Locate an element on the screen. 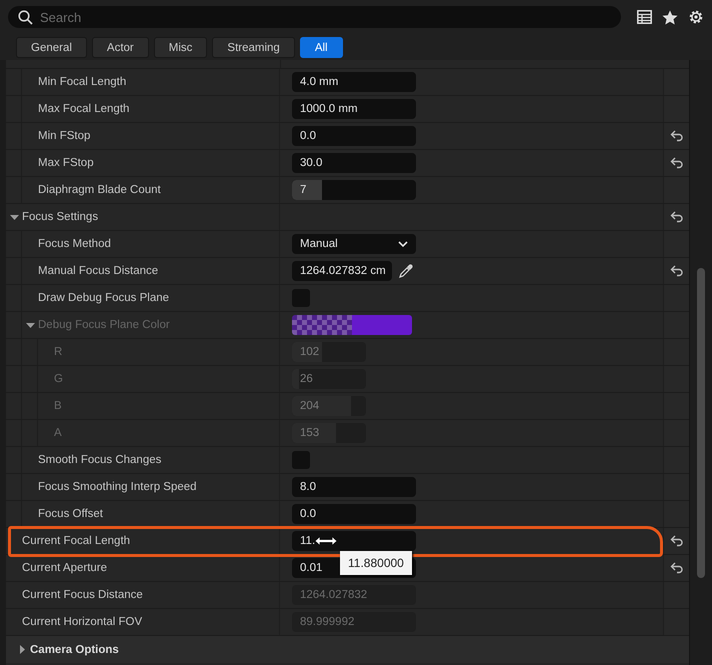 The width and height of the screenshot is (712, 665). readonly-field: 1264.027832 is located at coordinates (354, 595).